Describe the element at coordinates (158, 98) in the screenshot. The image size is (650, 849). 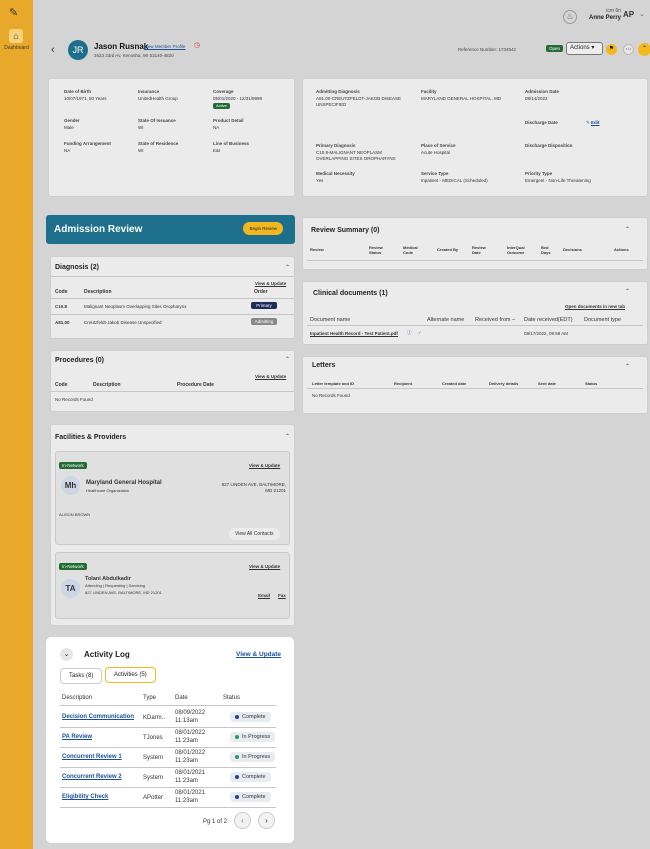
I see `insurance-value: UnitedHealth Group` at that location.